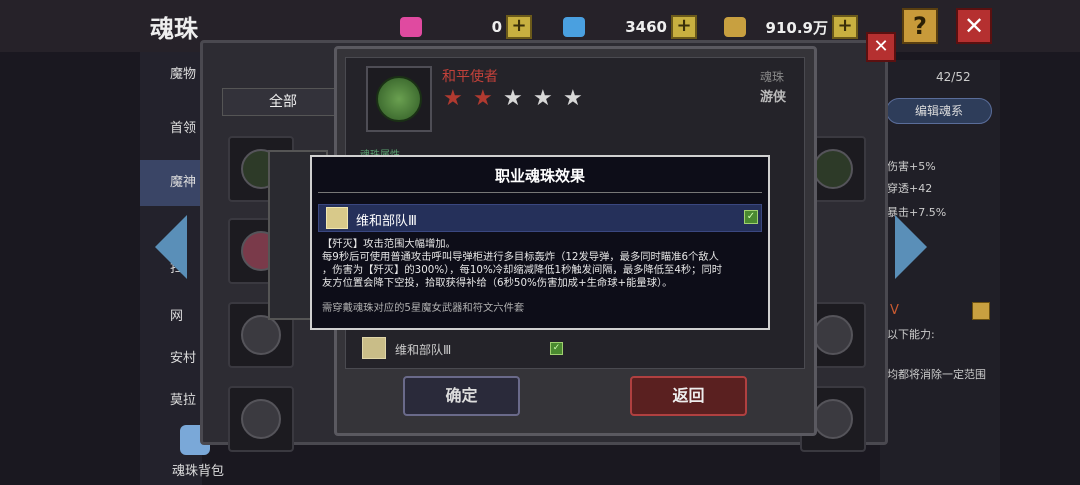  Describe the element at coordinates (470, 77) in the screenshot. I see `item-name: 和平使者` at that location.